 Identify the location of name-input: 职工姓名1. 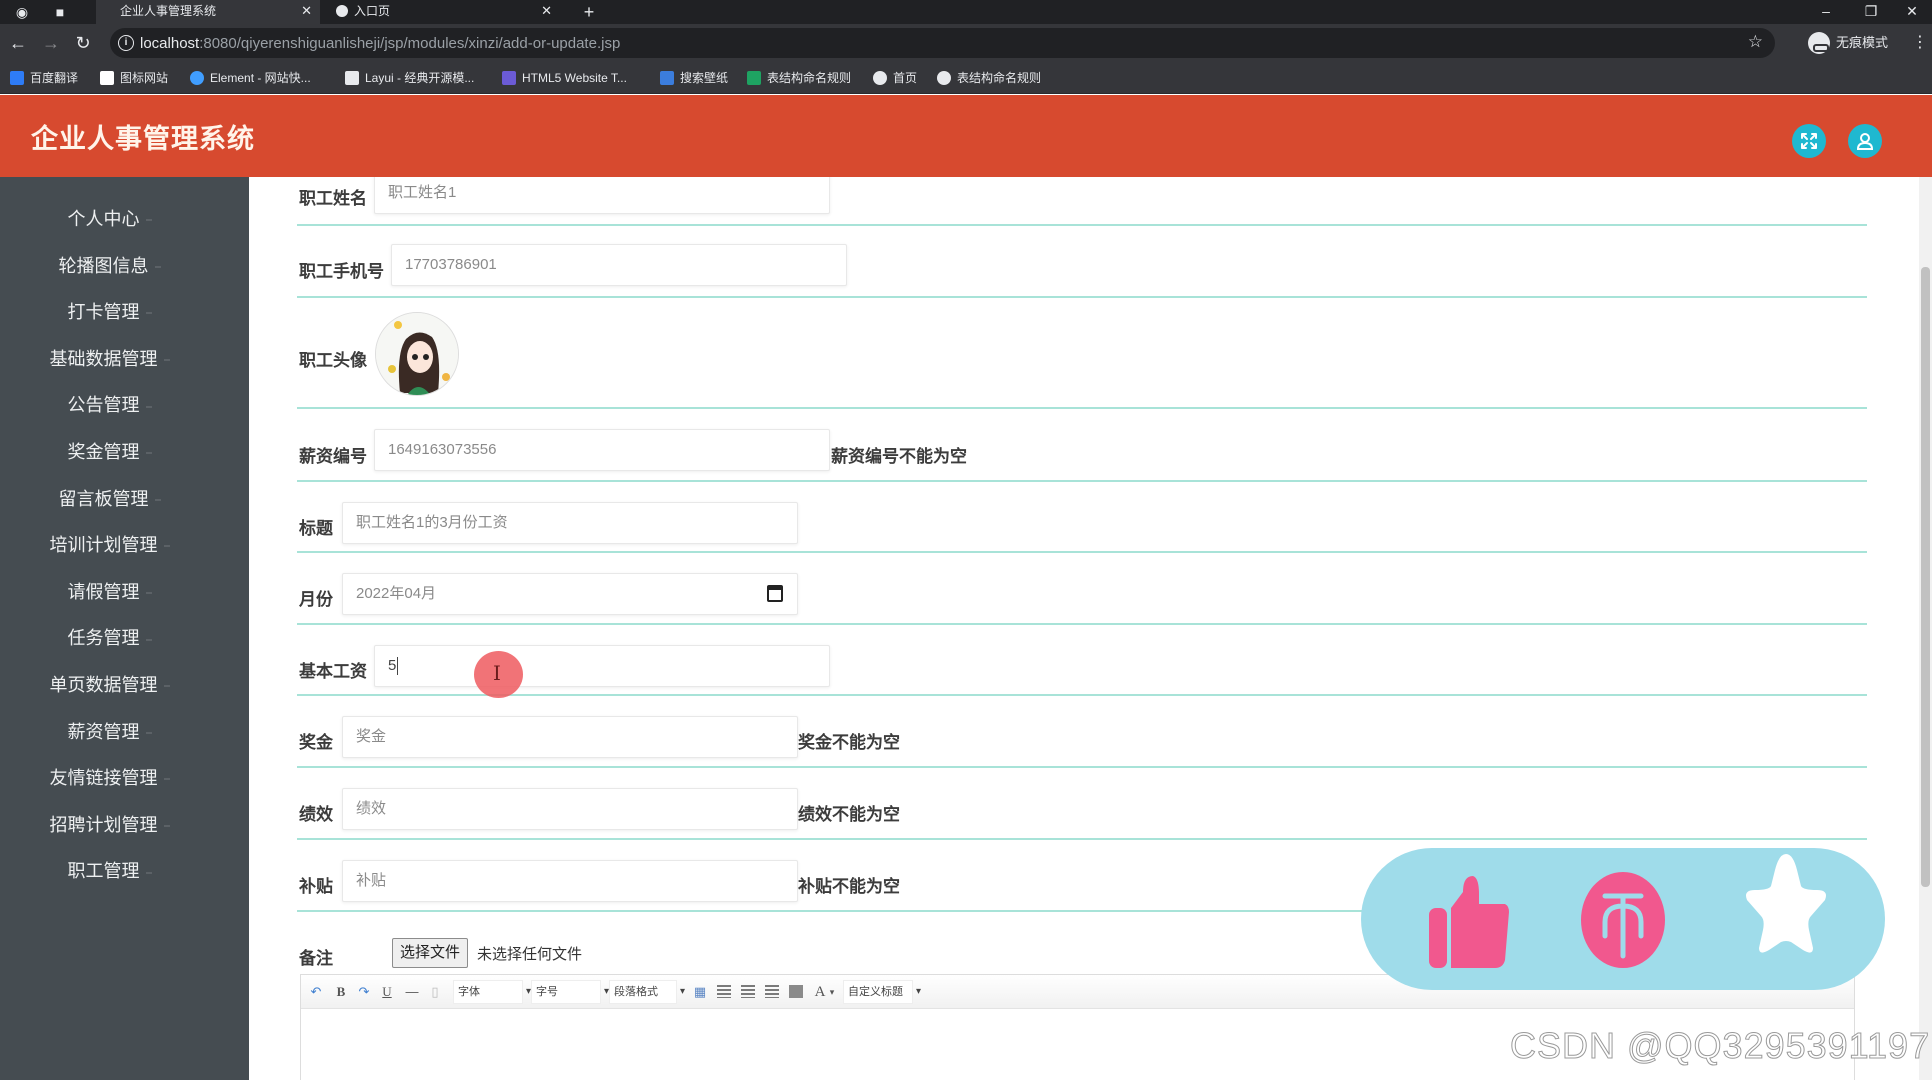
(602, 195).